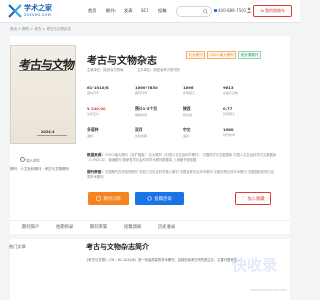 The height and width of the screenshot is (300, 320). What do you see at coordinates (245, 90) in the screenshot?
I see `stat-cell: 9613 总被引次数` at bounding box center [245, 90].